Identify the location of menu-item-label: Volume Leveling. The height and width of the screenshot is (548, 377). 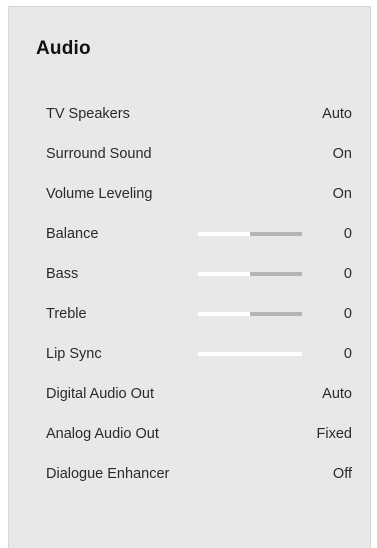
(99, 194).